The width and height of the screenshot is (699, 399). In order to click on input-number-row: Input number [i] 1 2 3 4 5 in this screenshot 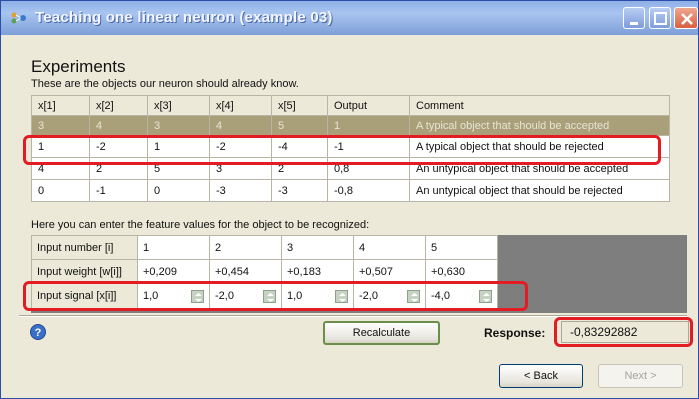, I will do `click(264, 247)`.